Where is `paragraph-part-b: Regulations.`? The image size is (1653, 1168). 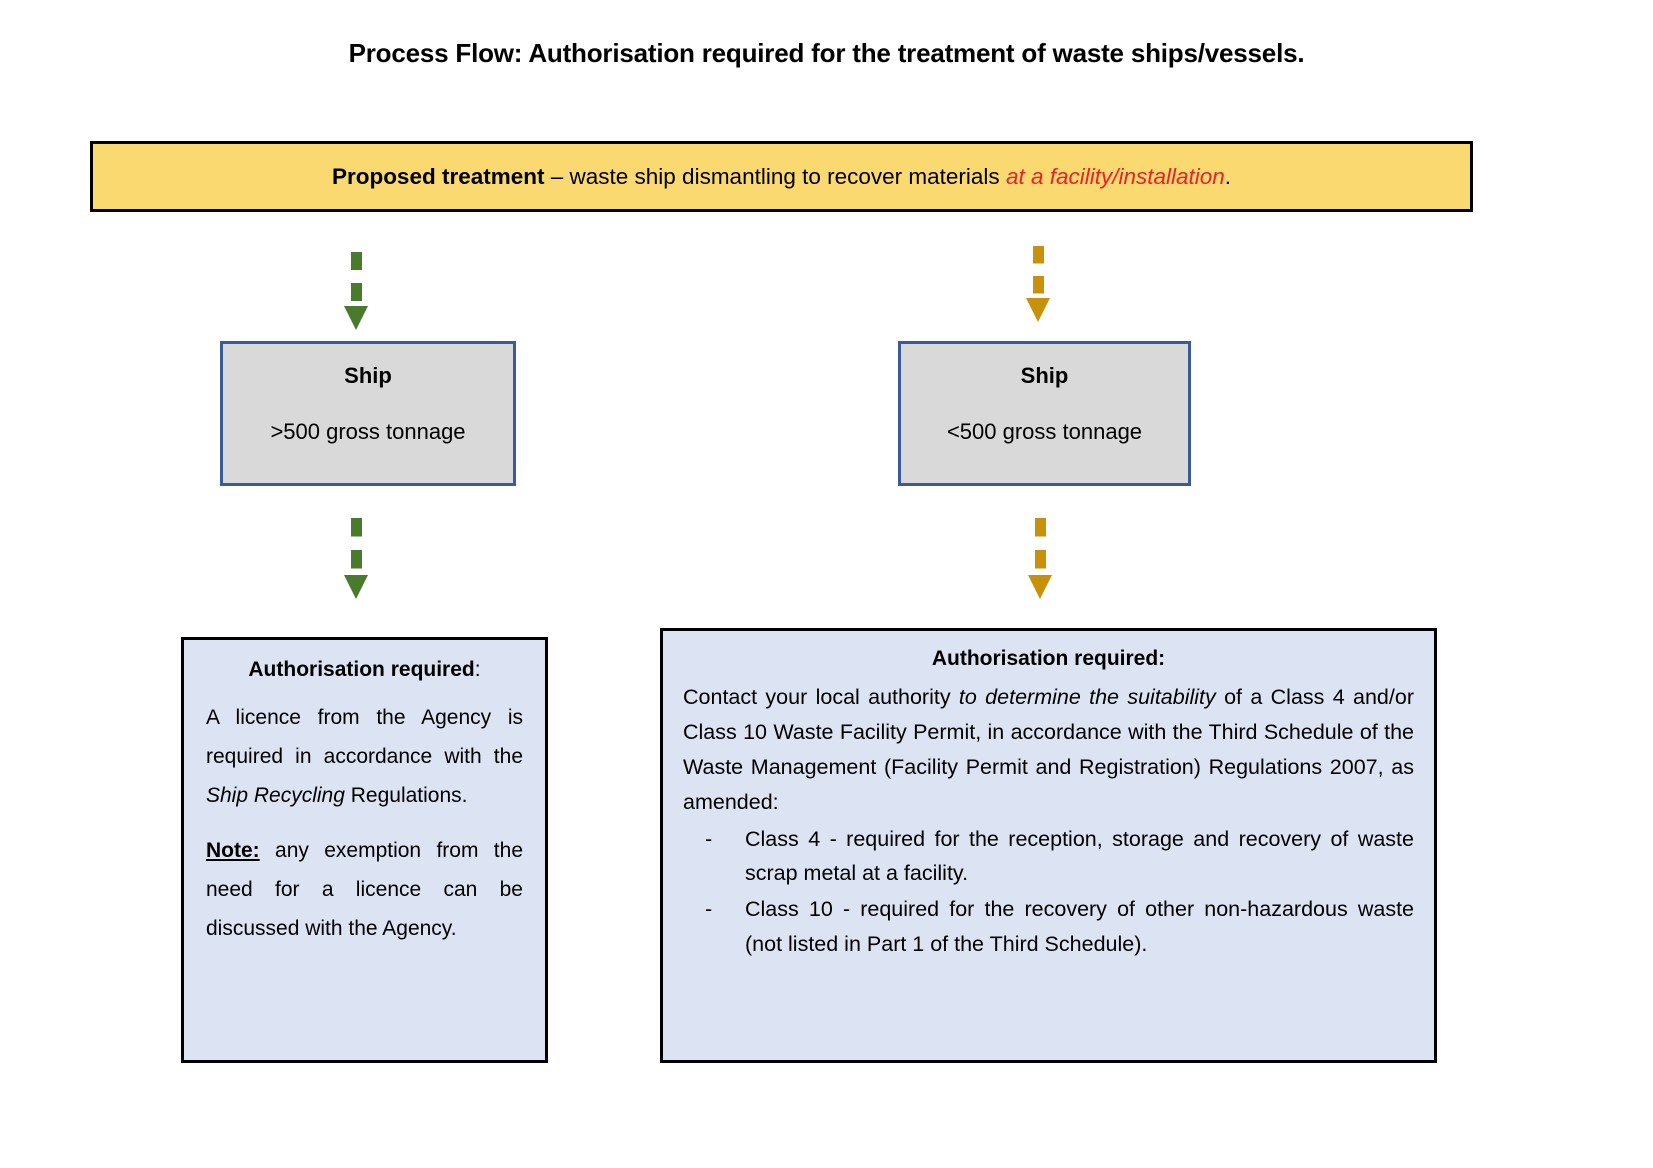 paragraph-part-b: Regulations. is located at coordinates (406, 795).